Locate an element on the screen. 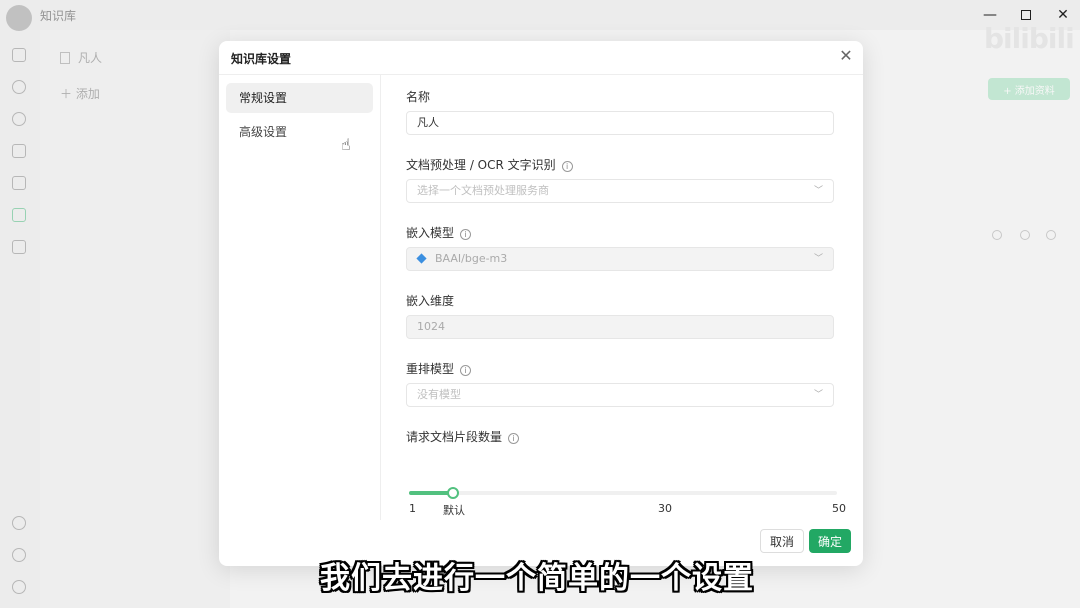  preprocess-label: 文档预处理 / OCR 文字识别 i is located at coordinates (489, 164).